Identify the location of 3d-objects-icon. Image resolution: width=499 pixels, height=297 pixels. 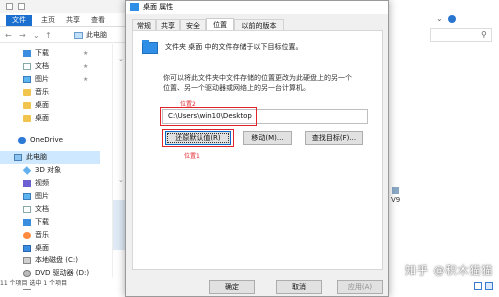
(27, 170).